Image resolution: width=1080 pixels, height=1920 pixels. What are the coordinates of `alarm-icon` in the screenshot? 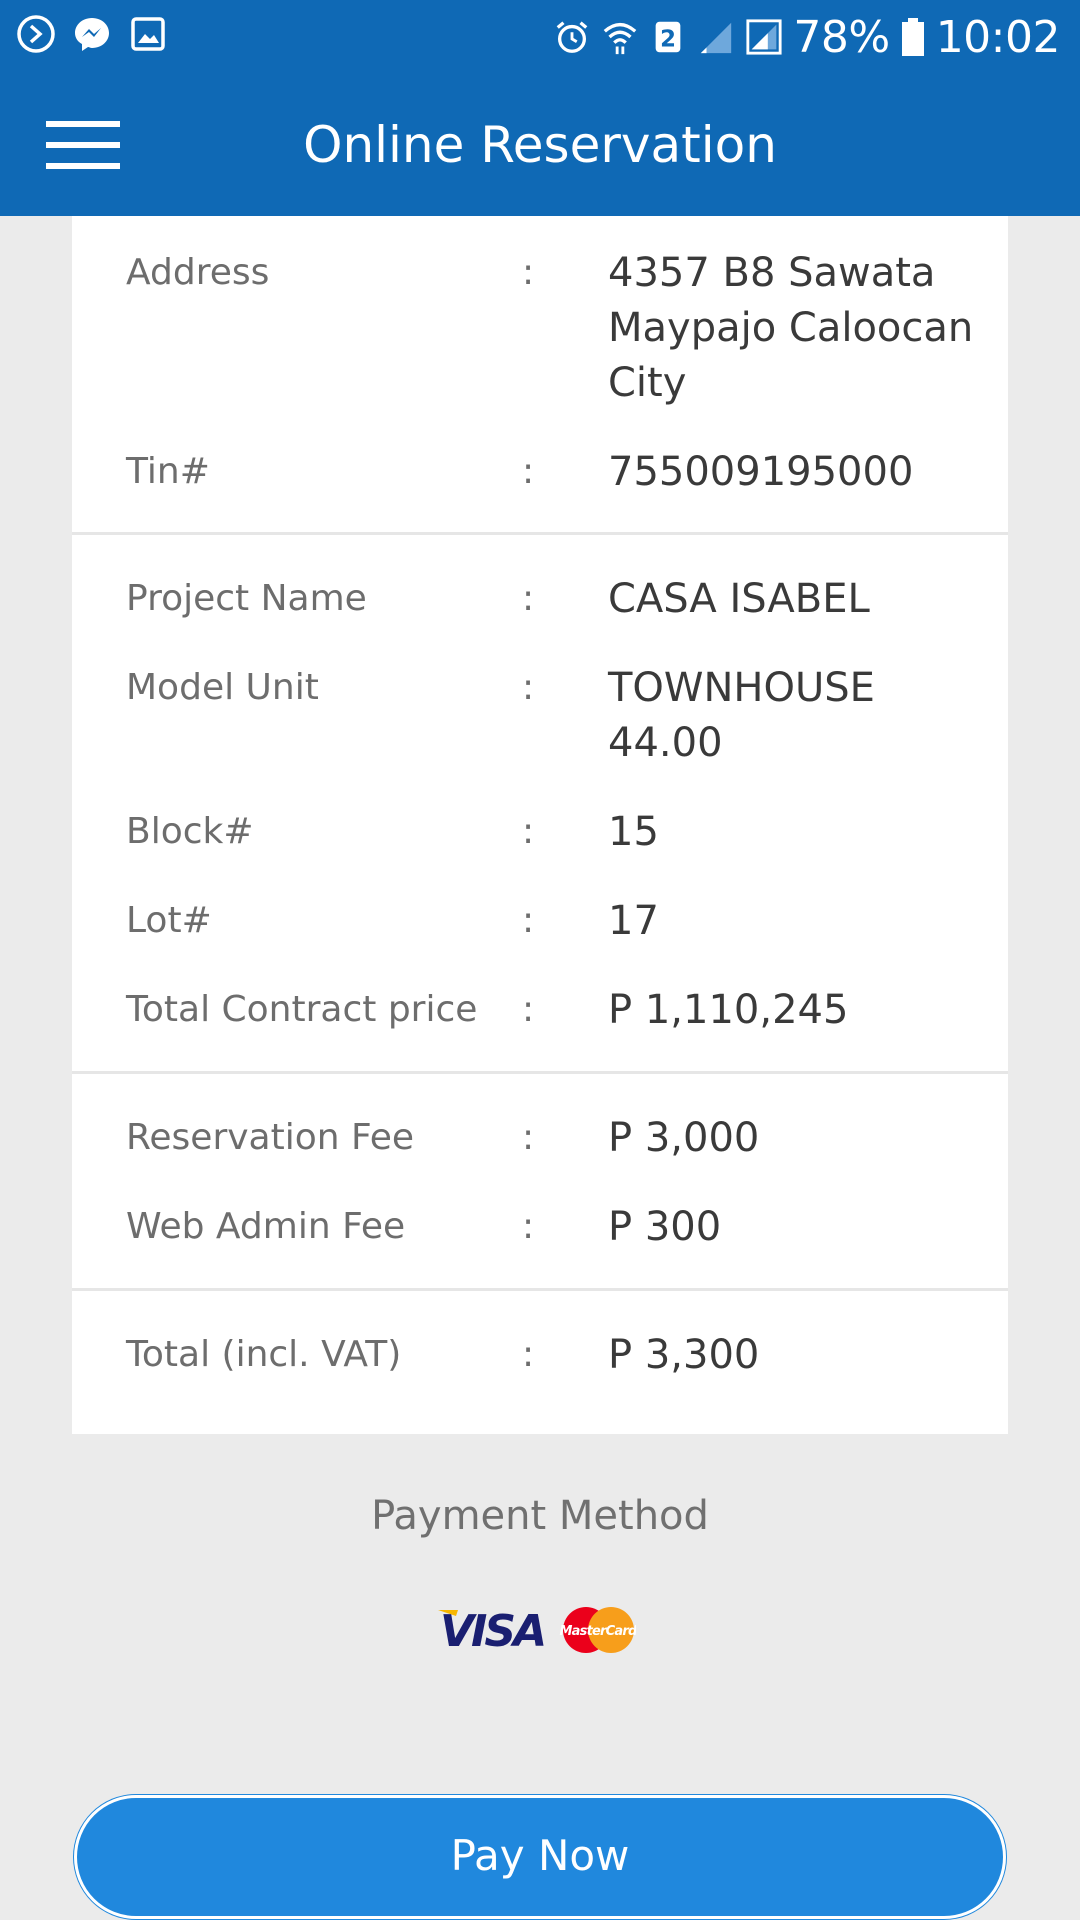 It's located at (572, 37).